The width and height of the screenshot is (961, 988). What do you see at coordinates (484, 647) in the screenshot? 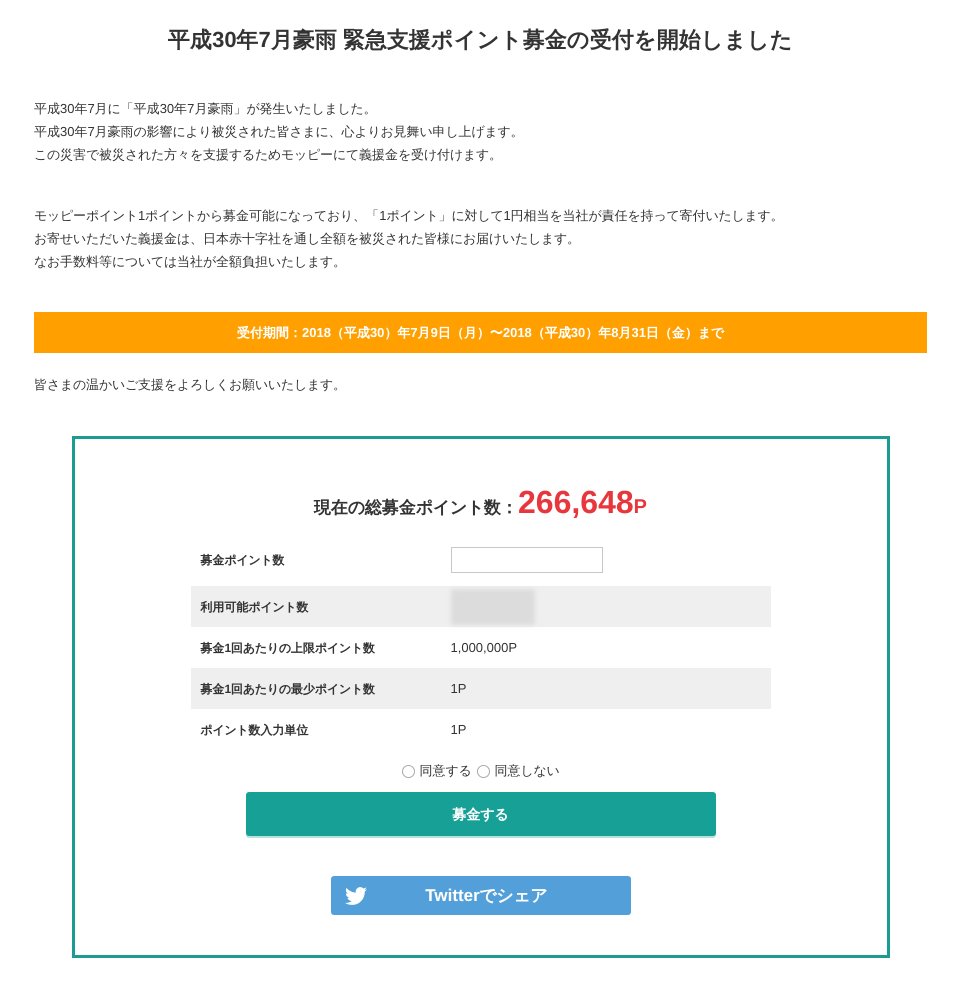
I see `row-value: 1,000,000P` at bounding box center [484, 647].